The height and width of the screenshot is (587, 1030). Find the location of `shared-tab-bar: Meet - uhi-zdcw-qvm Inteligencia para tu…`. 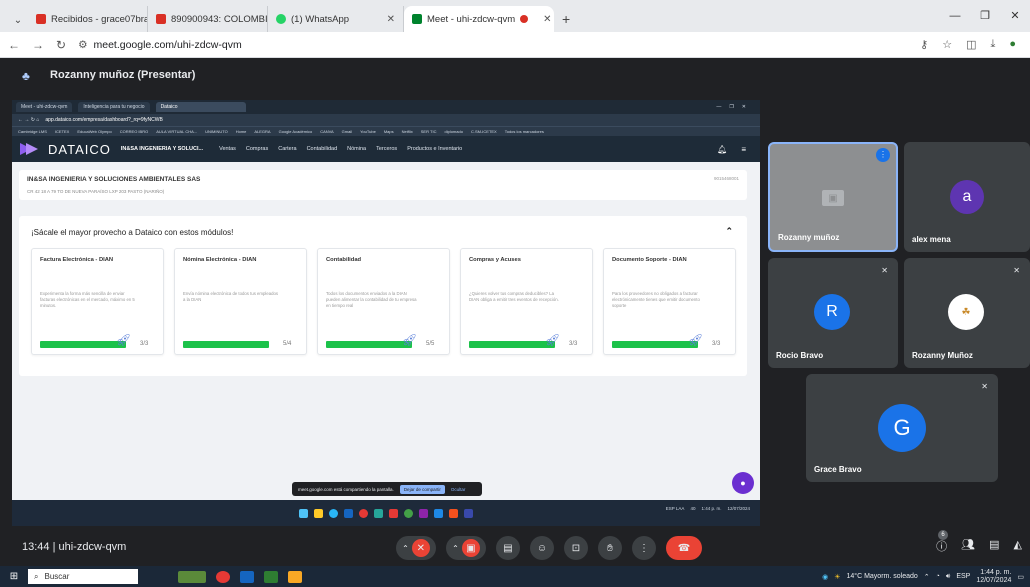

shared-tab-bar: Meet - uhi-zdcw-qvm Inteligencia para tu… is located at coordinates (386, 107).